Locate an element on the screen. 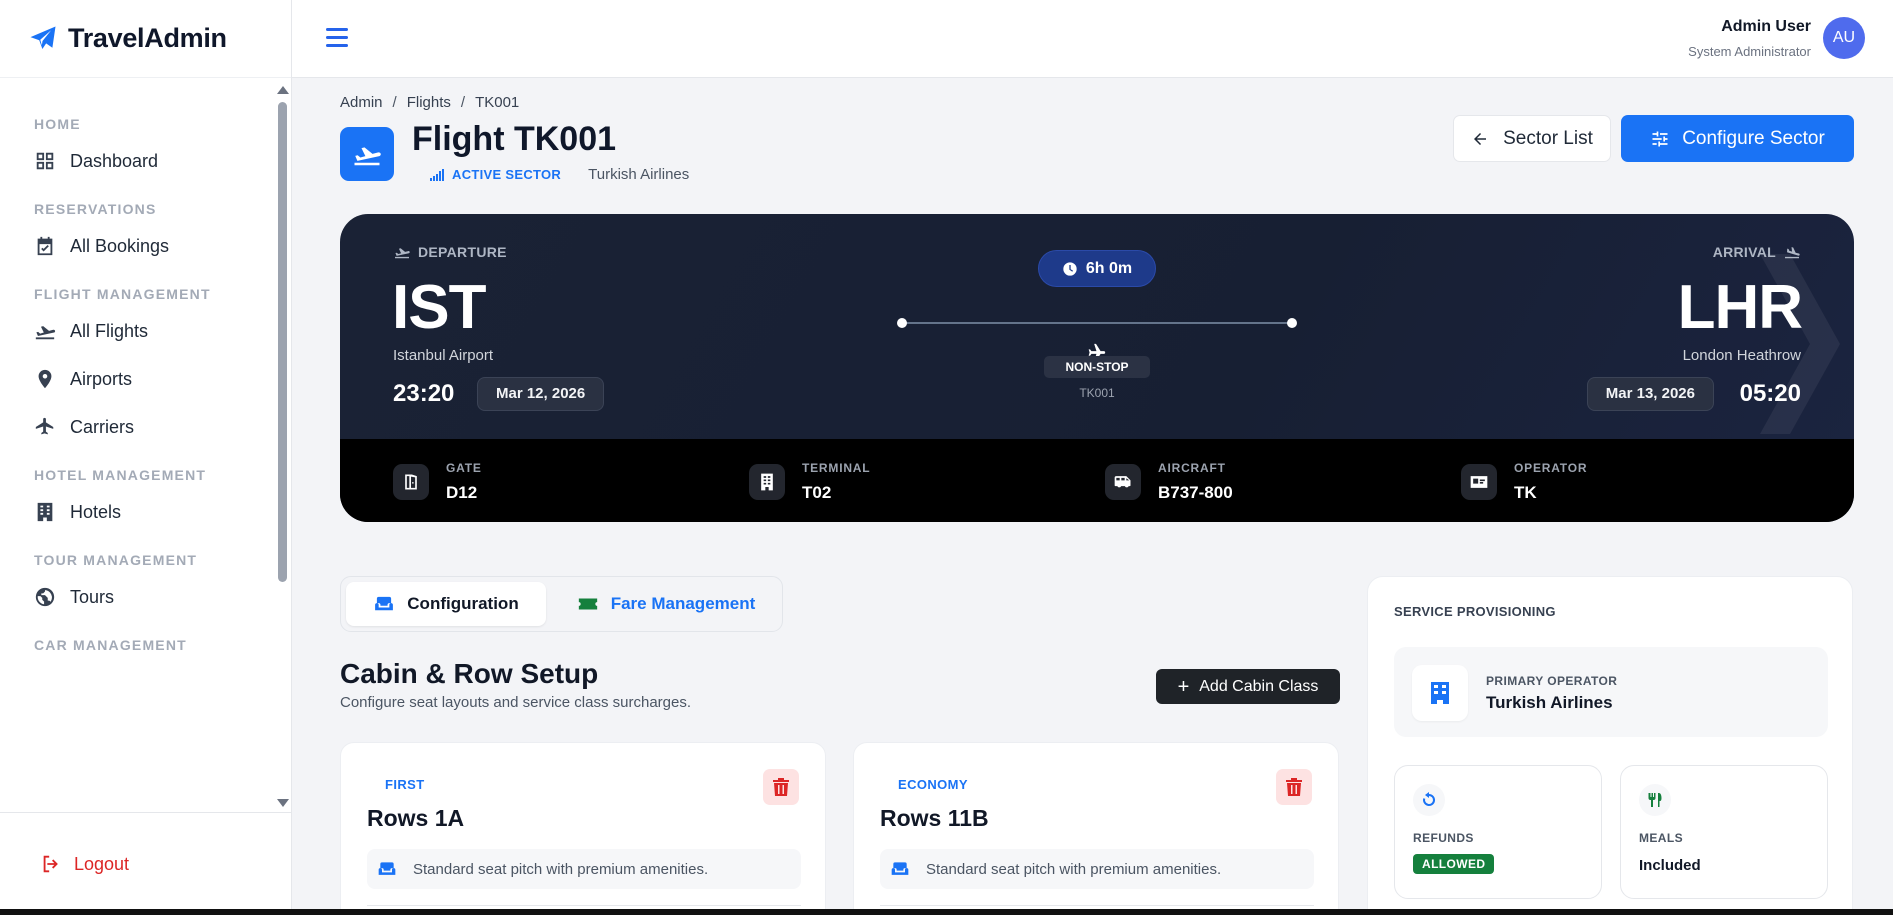 The image size is (1893, 915). building-icon is located at coordinates (767, 482).